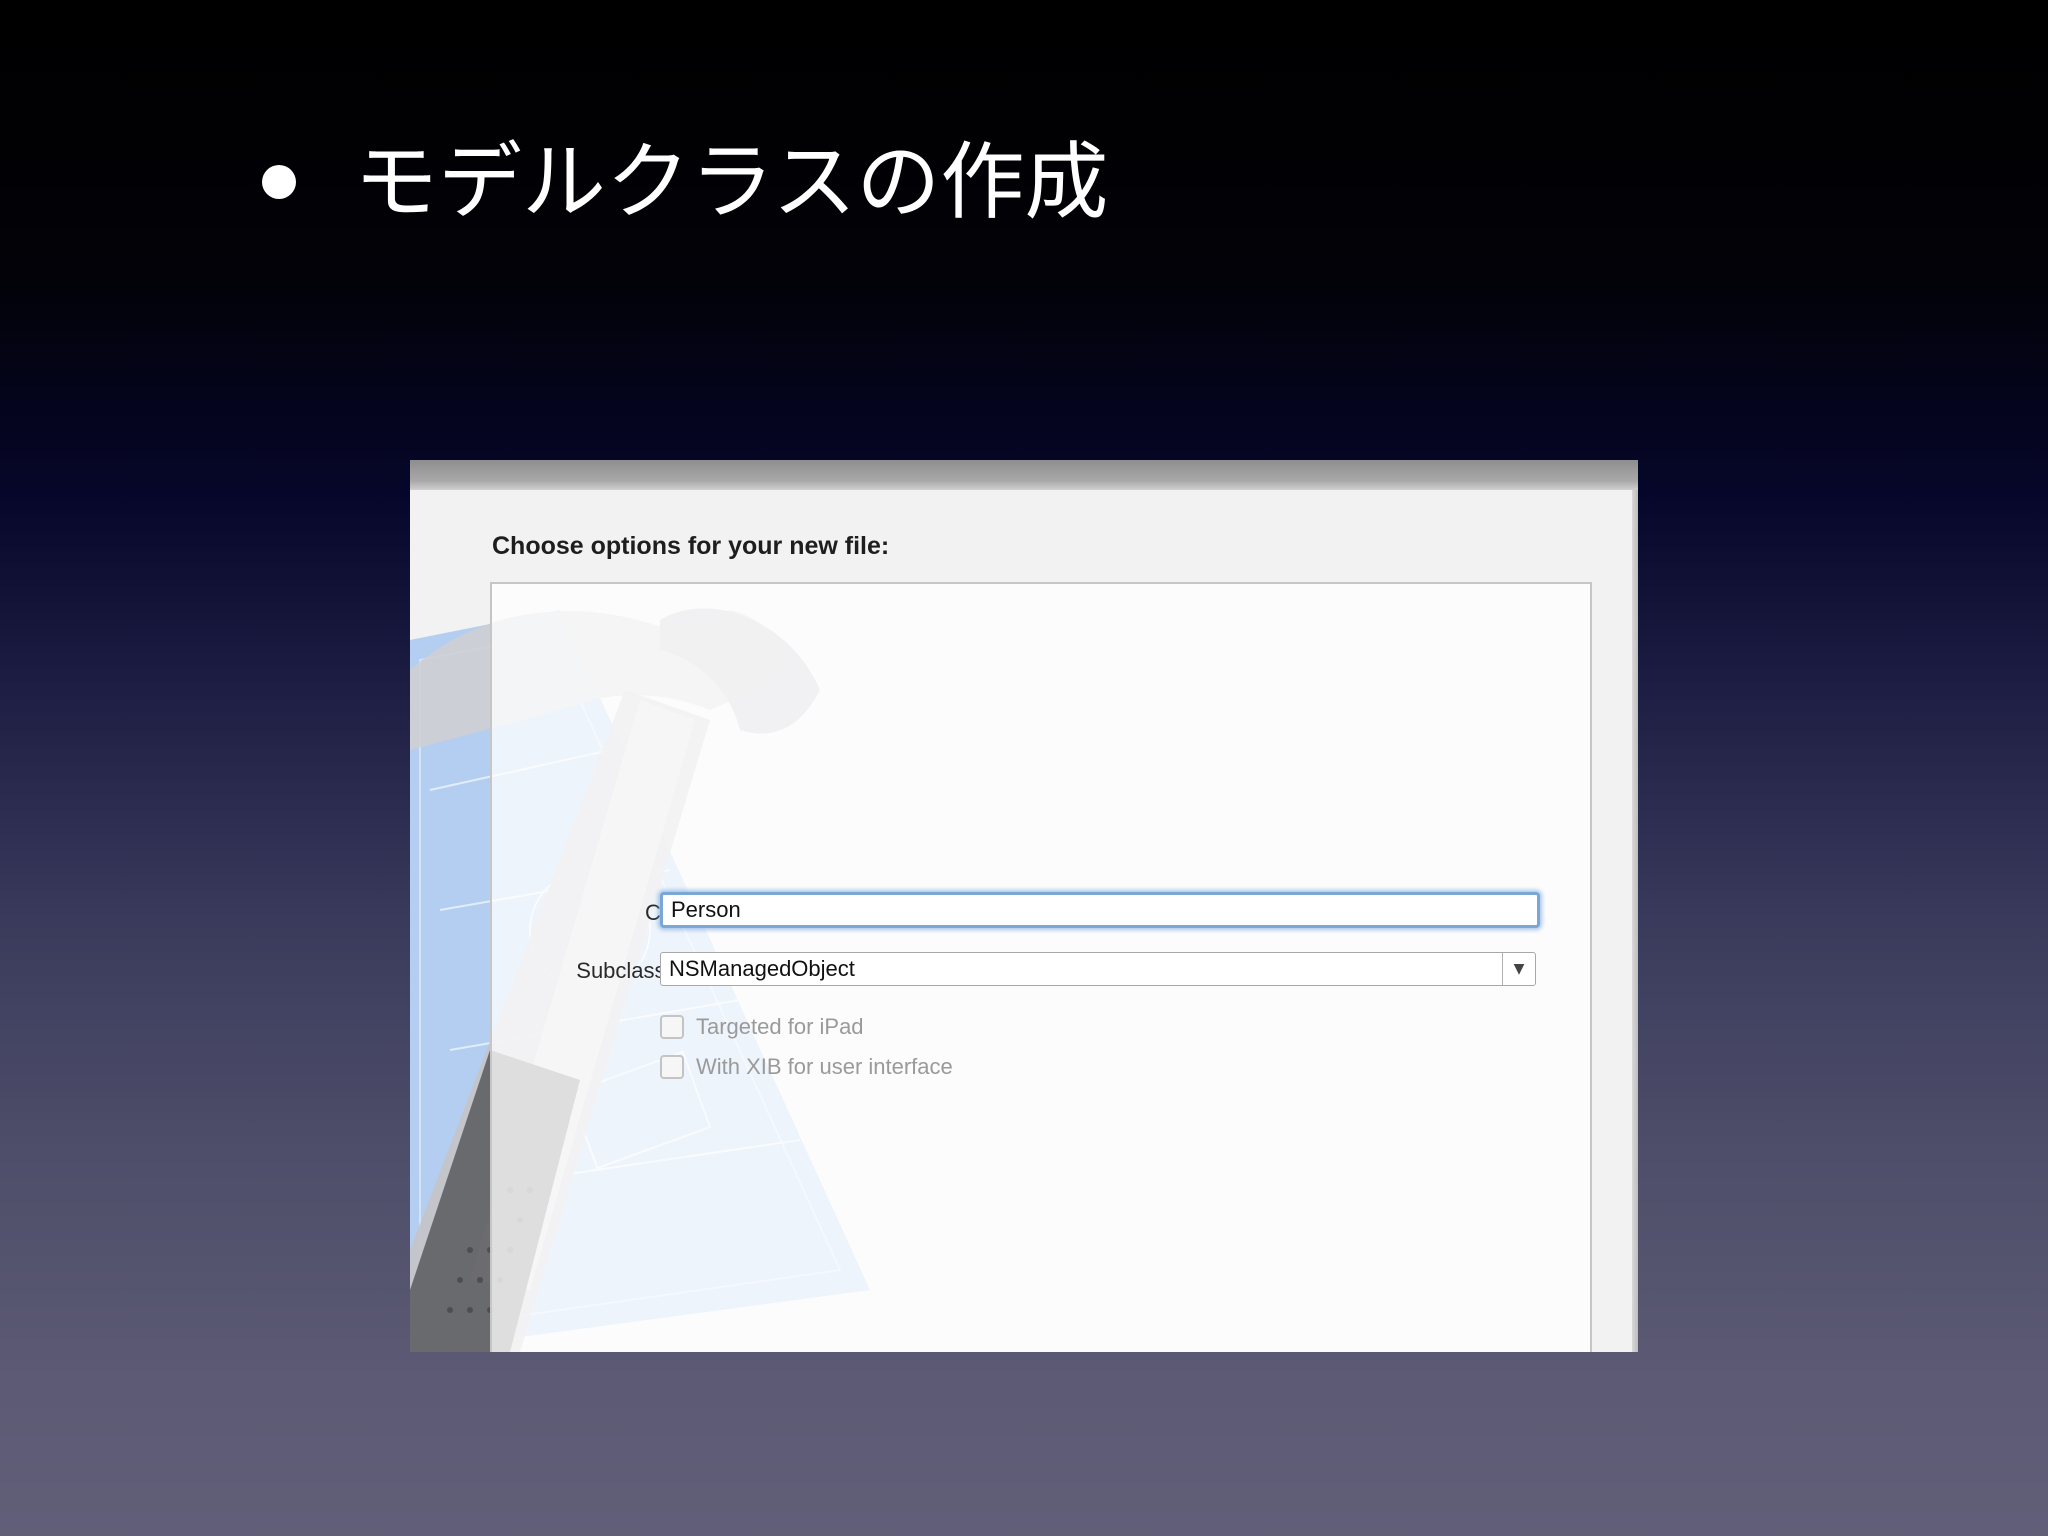  I want to click on with-xib-option: With XIB for user interface, so click(806, 1067).